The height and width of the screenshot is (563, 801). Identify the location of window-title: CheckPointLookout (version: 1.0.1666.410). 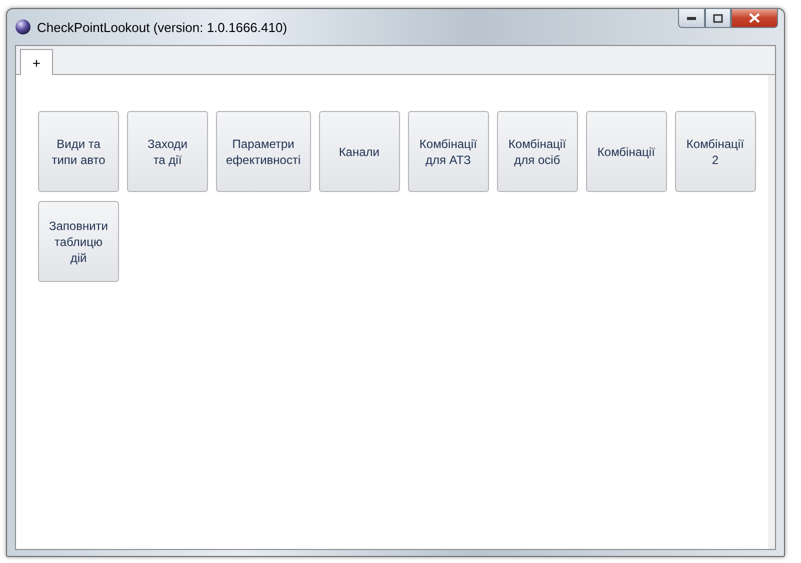
(162, 27).